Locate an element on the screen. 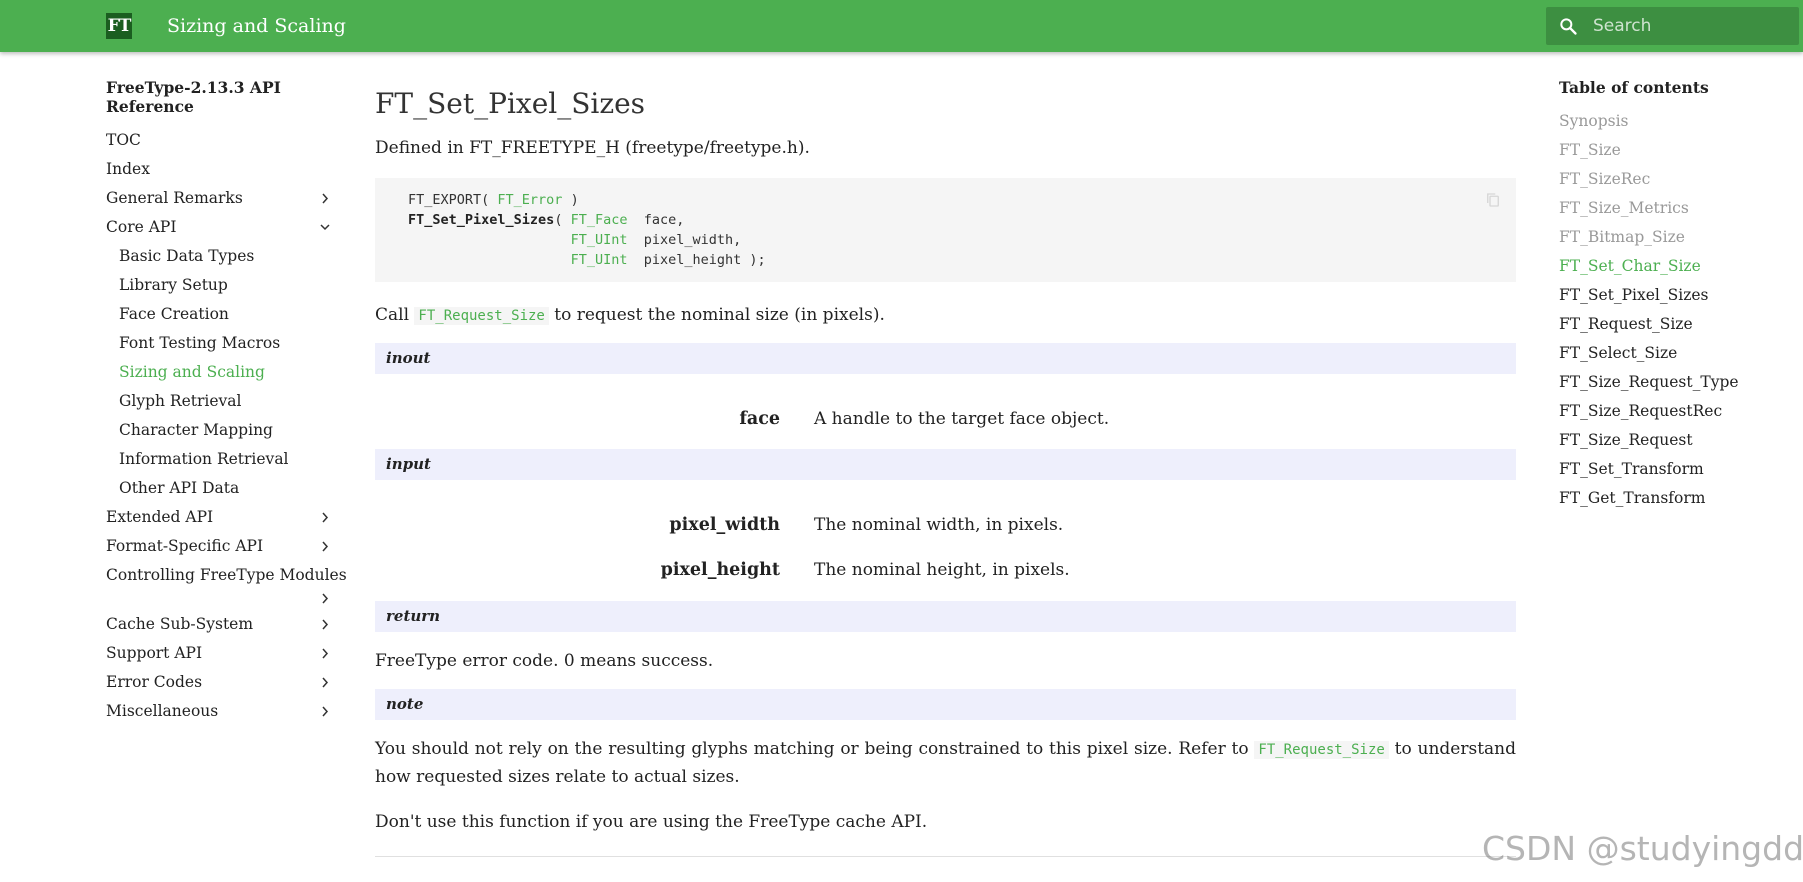 Image resolution: width=1803 pixels, height=882 pixels. toc-item-ft-select-size: FT_Select_Size is located at coordinates (1679, 353).